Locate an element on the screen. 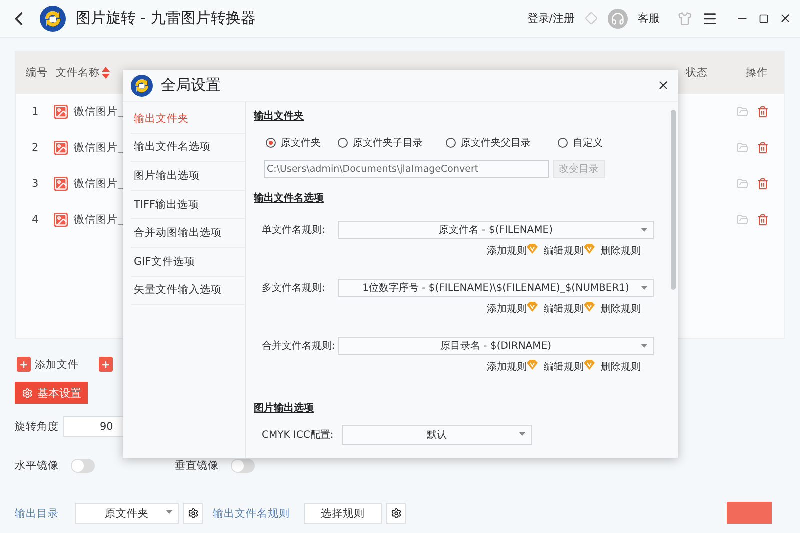 The width and height of the screenshot is (800, 533). add-file-button: 添加文件 is located at coordinates (48, 364).